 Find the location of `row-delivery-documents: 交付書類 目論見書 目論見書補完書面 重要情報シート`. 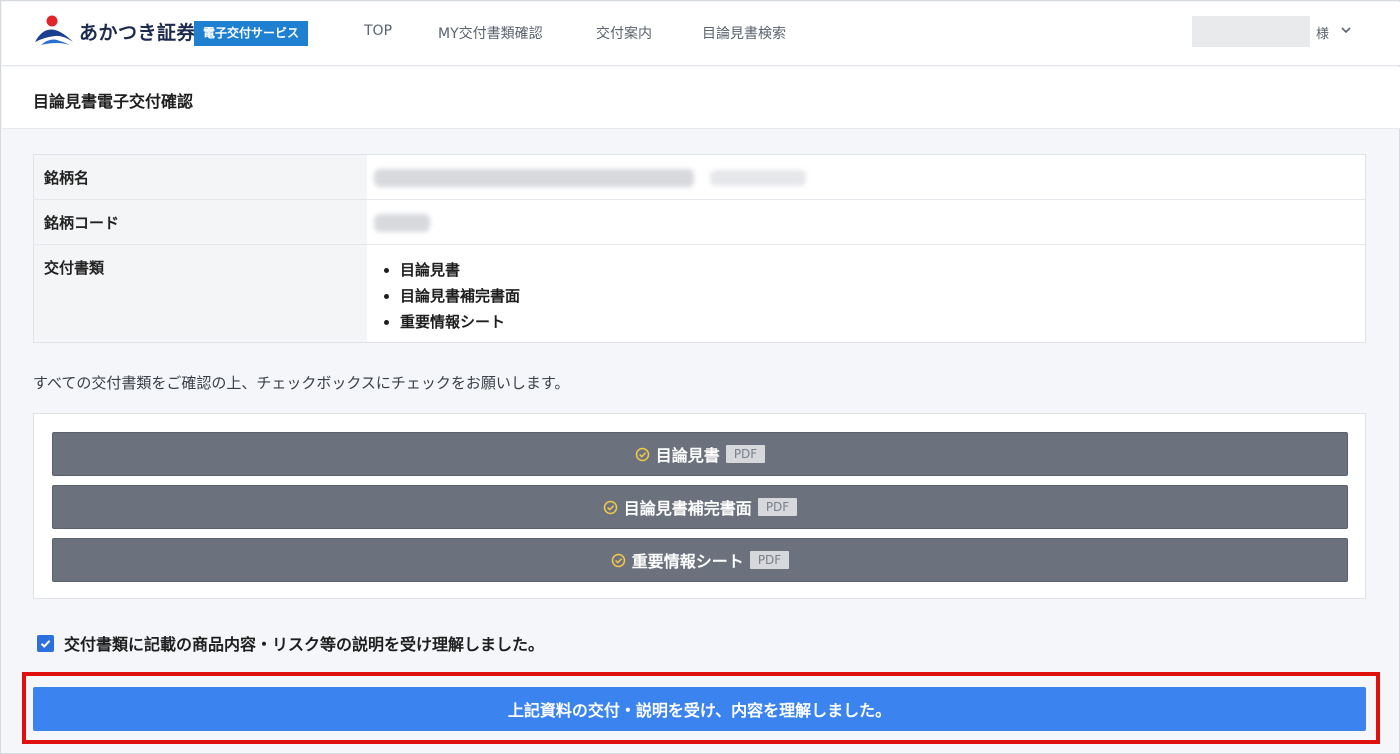

row-delivery-documents: 交付書類 目論見書 目論見書補完書面 重要情報シート is located at coordinates (699, 293).